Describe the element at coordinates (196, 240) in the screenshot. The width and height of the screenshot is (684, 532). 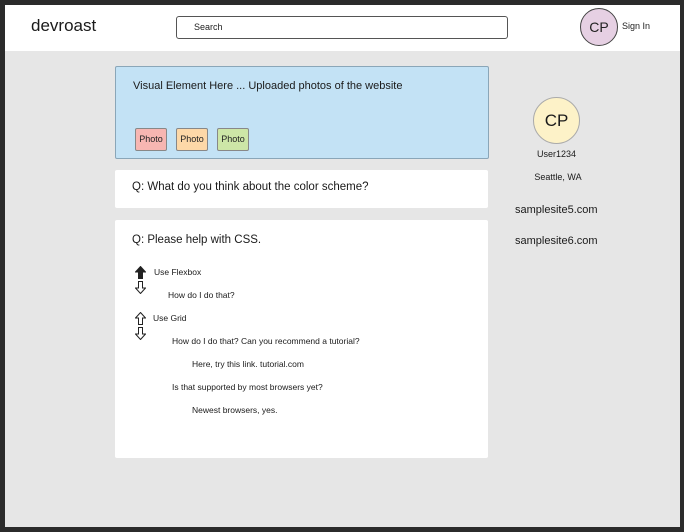
I see `question-title: Q: Please help with CSS.` at that location.